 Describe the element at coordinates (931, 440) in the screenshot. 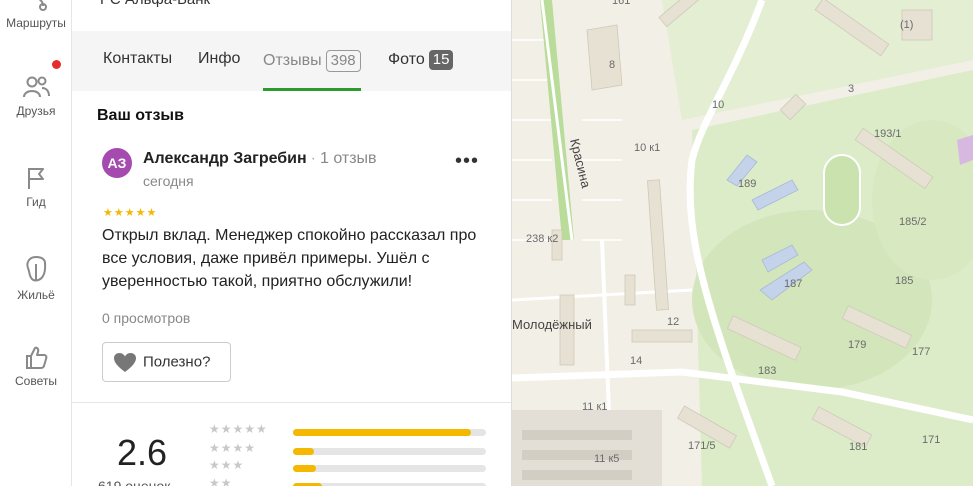

I see `map-label: 171` at that location.